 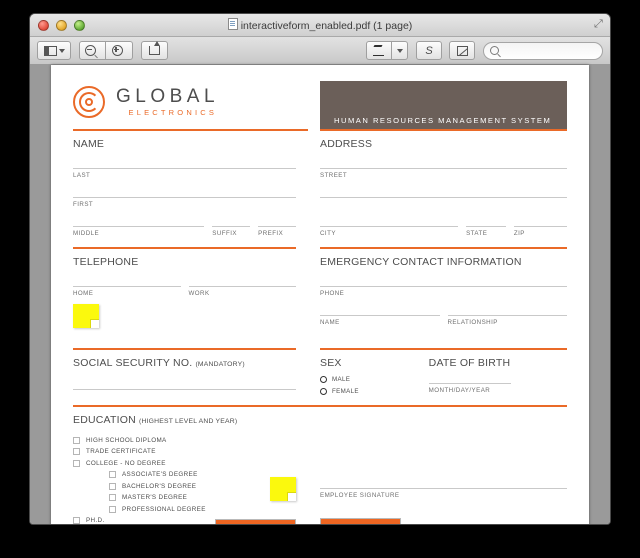 What do you see at coordinates (79, 25) in the screenshot?
I see `zoom-button` at bounding box center [79, 25].